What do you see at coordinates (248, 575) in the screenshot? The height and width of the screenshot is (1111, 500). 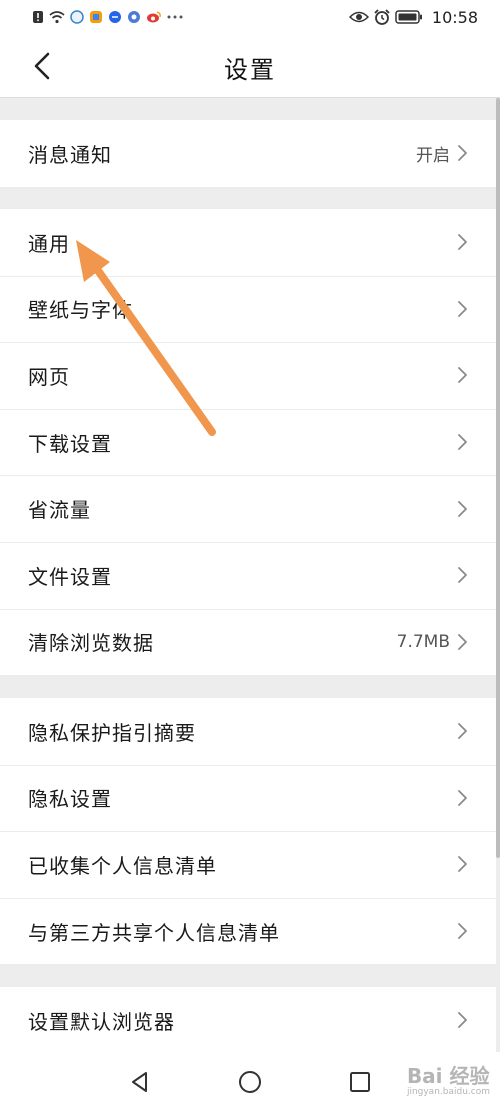 I see `settings-item-file: 文件设置` at bounding box center [248, 575].